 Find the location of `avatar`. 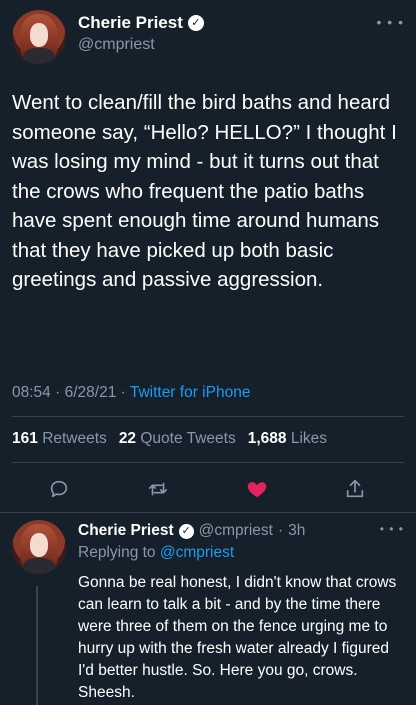

avatar is located at coordinates (39, 37).